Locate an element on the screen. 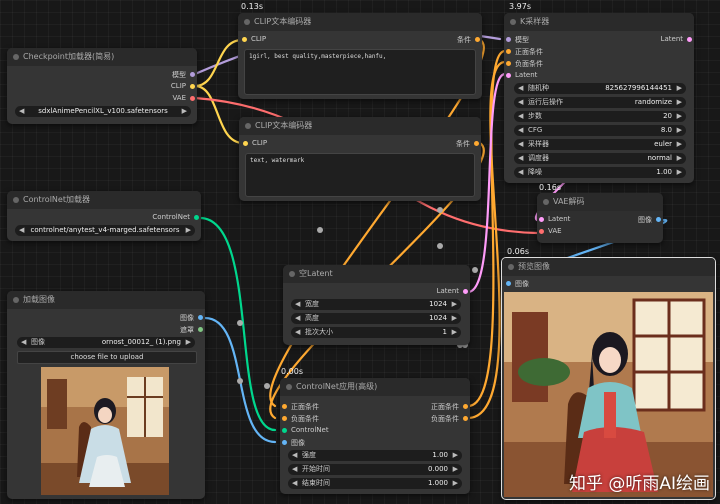 The width and height of the screenshot is (720, 504). node-header: Checkpoint加载器(简易) is located at coordinates (102, 57).